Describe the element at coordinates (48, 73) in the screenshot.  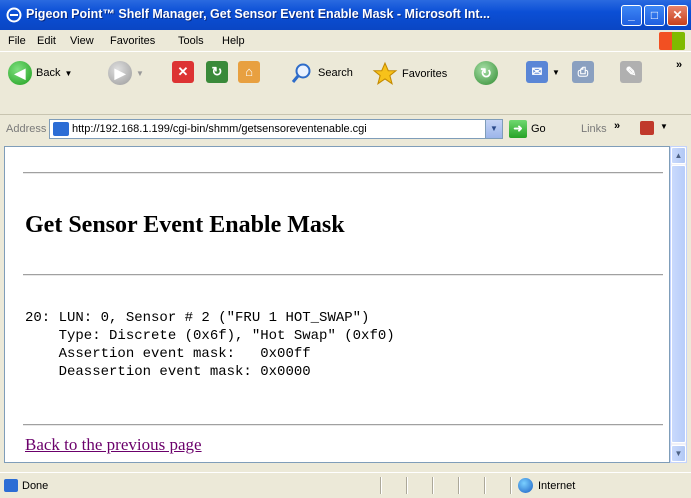
I see `back-label: Back` at that location.